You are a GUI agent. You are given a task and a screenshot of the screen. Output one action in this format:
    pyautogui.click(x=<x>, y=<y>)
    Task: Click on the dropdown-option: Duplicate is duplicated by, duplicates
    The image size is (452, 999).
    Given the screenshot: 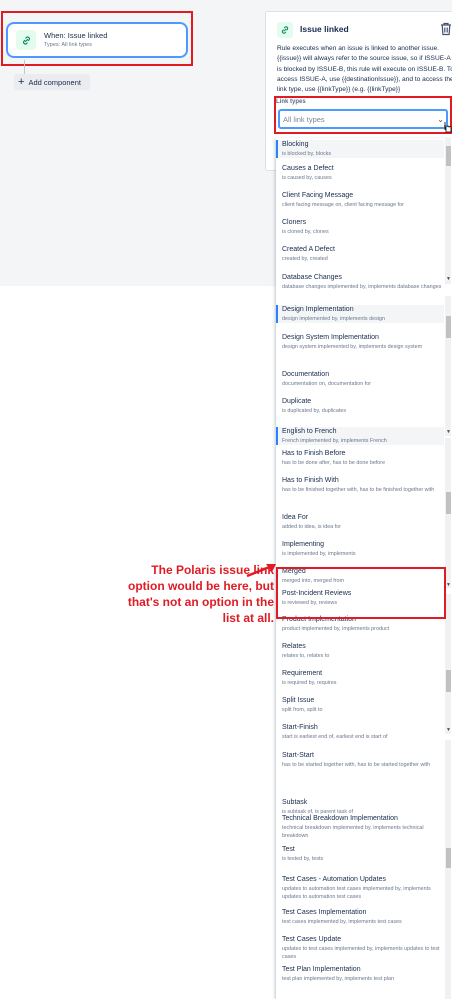 What is the action you would take?
    pyautogui.click(x=360, y=406)
    